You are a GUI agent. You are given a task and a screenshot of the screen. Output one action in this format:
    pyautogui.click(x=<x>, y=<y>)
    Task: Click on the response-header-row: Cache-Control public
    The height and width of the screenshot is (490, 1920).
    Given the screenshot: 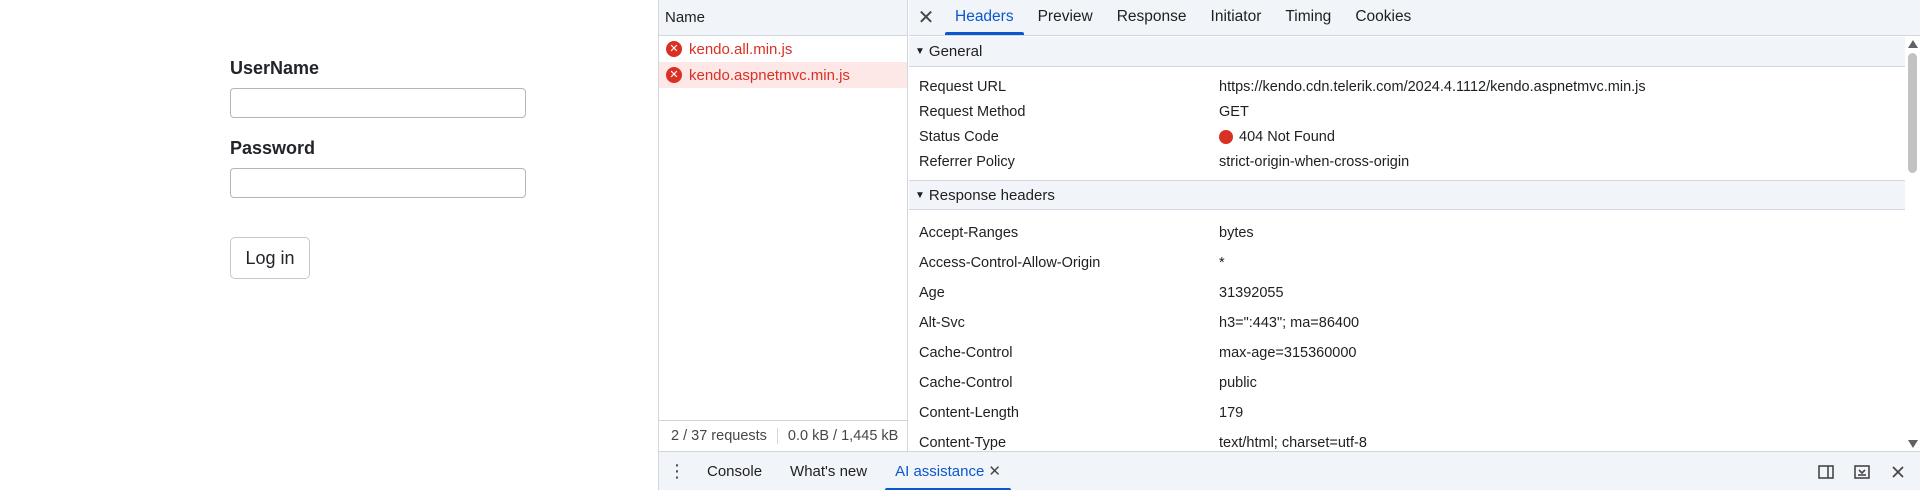 What is the action you would take?
    pyautogui.click(x=1407, y=383)
    